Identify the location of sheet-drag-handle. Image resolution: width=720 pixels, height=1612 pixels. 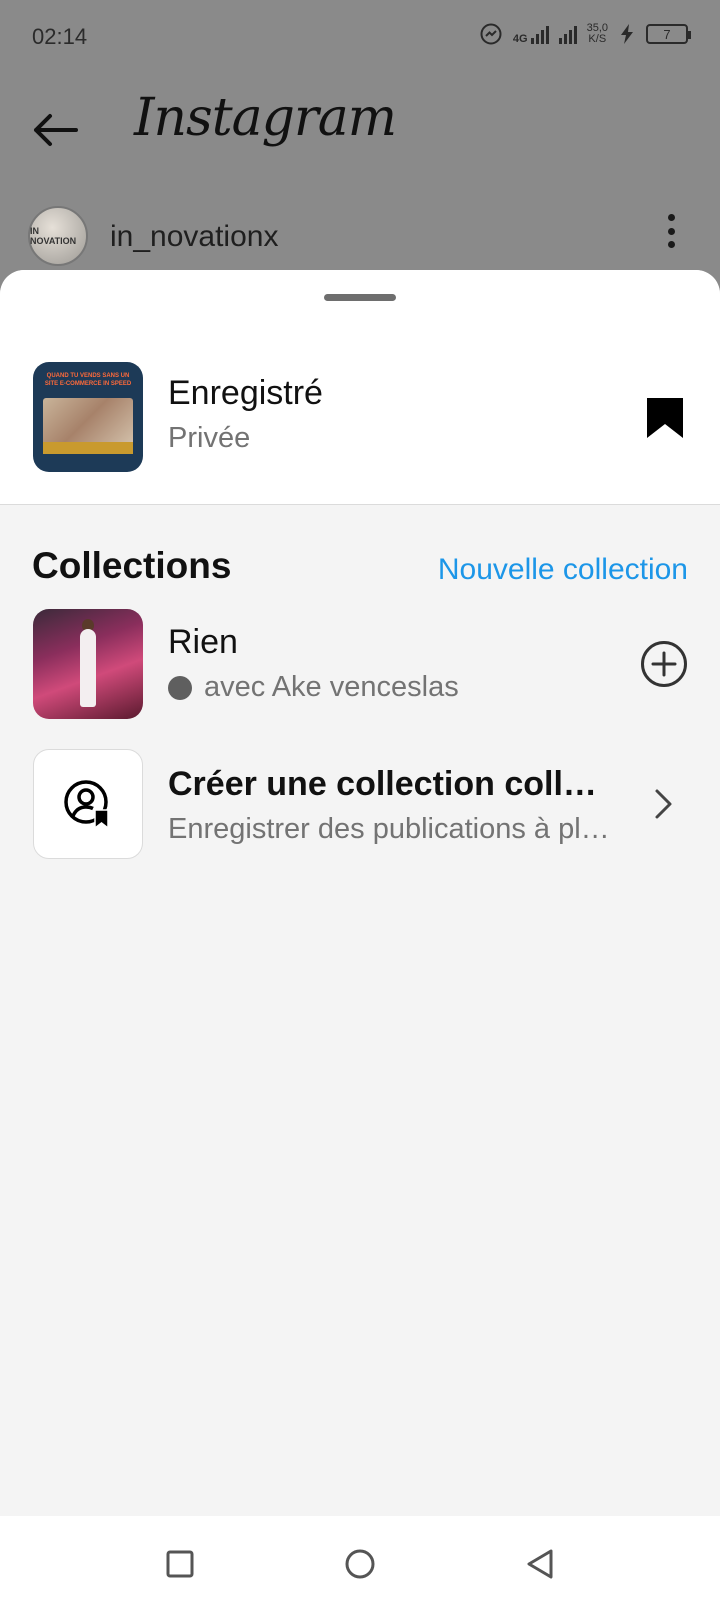
(360, 297).